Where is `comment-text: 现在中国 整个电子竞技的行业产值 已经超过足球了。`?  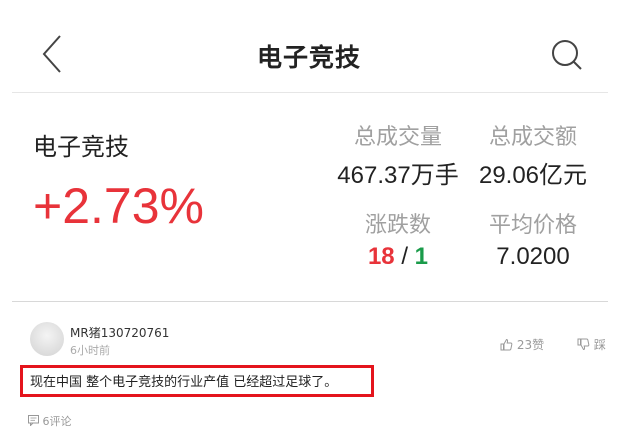 comment-text: 现在中国 整个电子竞技的行业产值 已经超过足球了。 is located at coordinates (183, 380).